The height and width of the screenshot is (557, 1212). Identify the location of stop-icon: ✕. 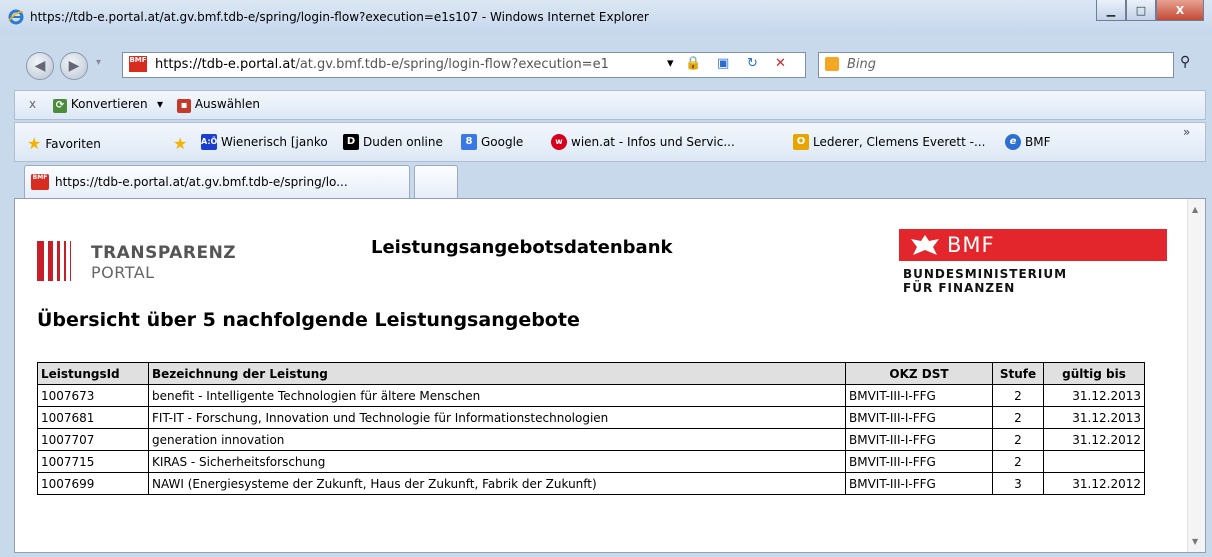
(780, 63).